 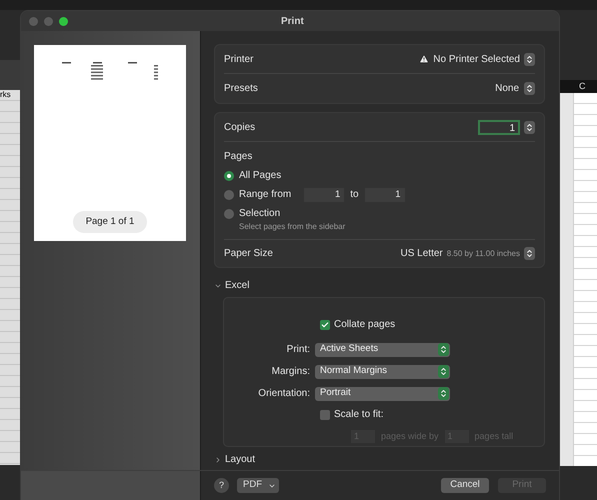 I want to click on cell-text: rks, so click(x=6, y=95).